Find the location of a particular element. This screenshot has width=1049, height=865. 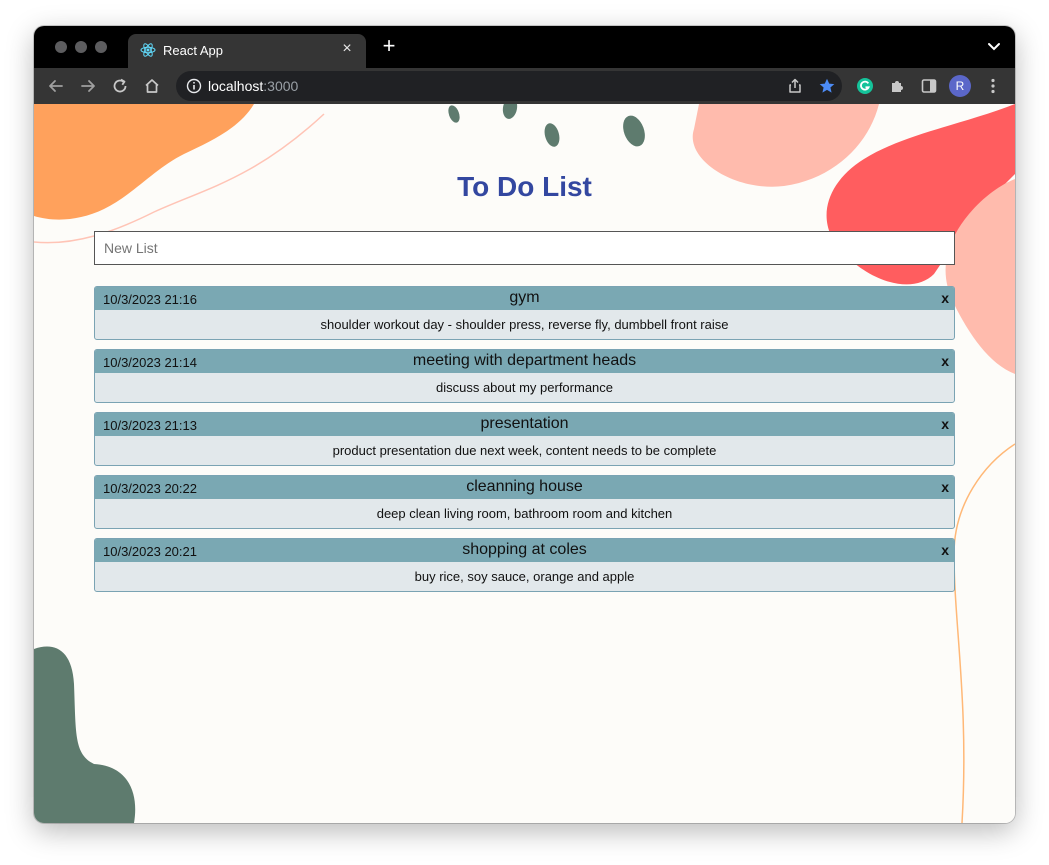

todo-title: cleanning house is located at coordinates (524, 486).